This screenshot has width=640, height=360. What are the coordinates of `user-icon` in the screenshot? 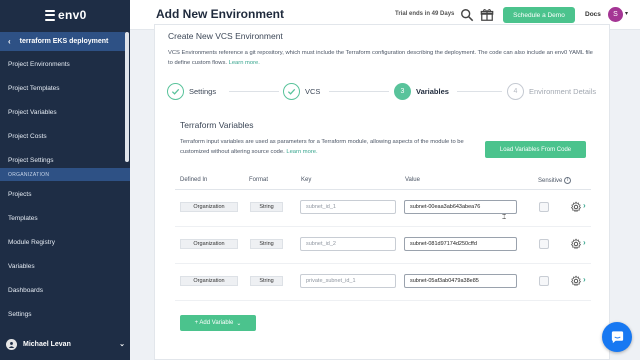 It's located at (11, 344).